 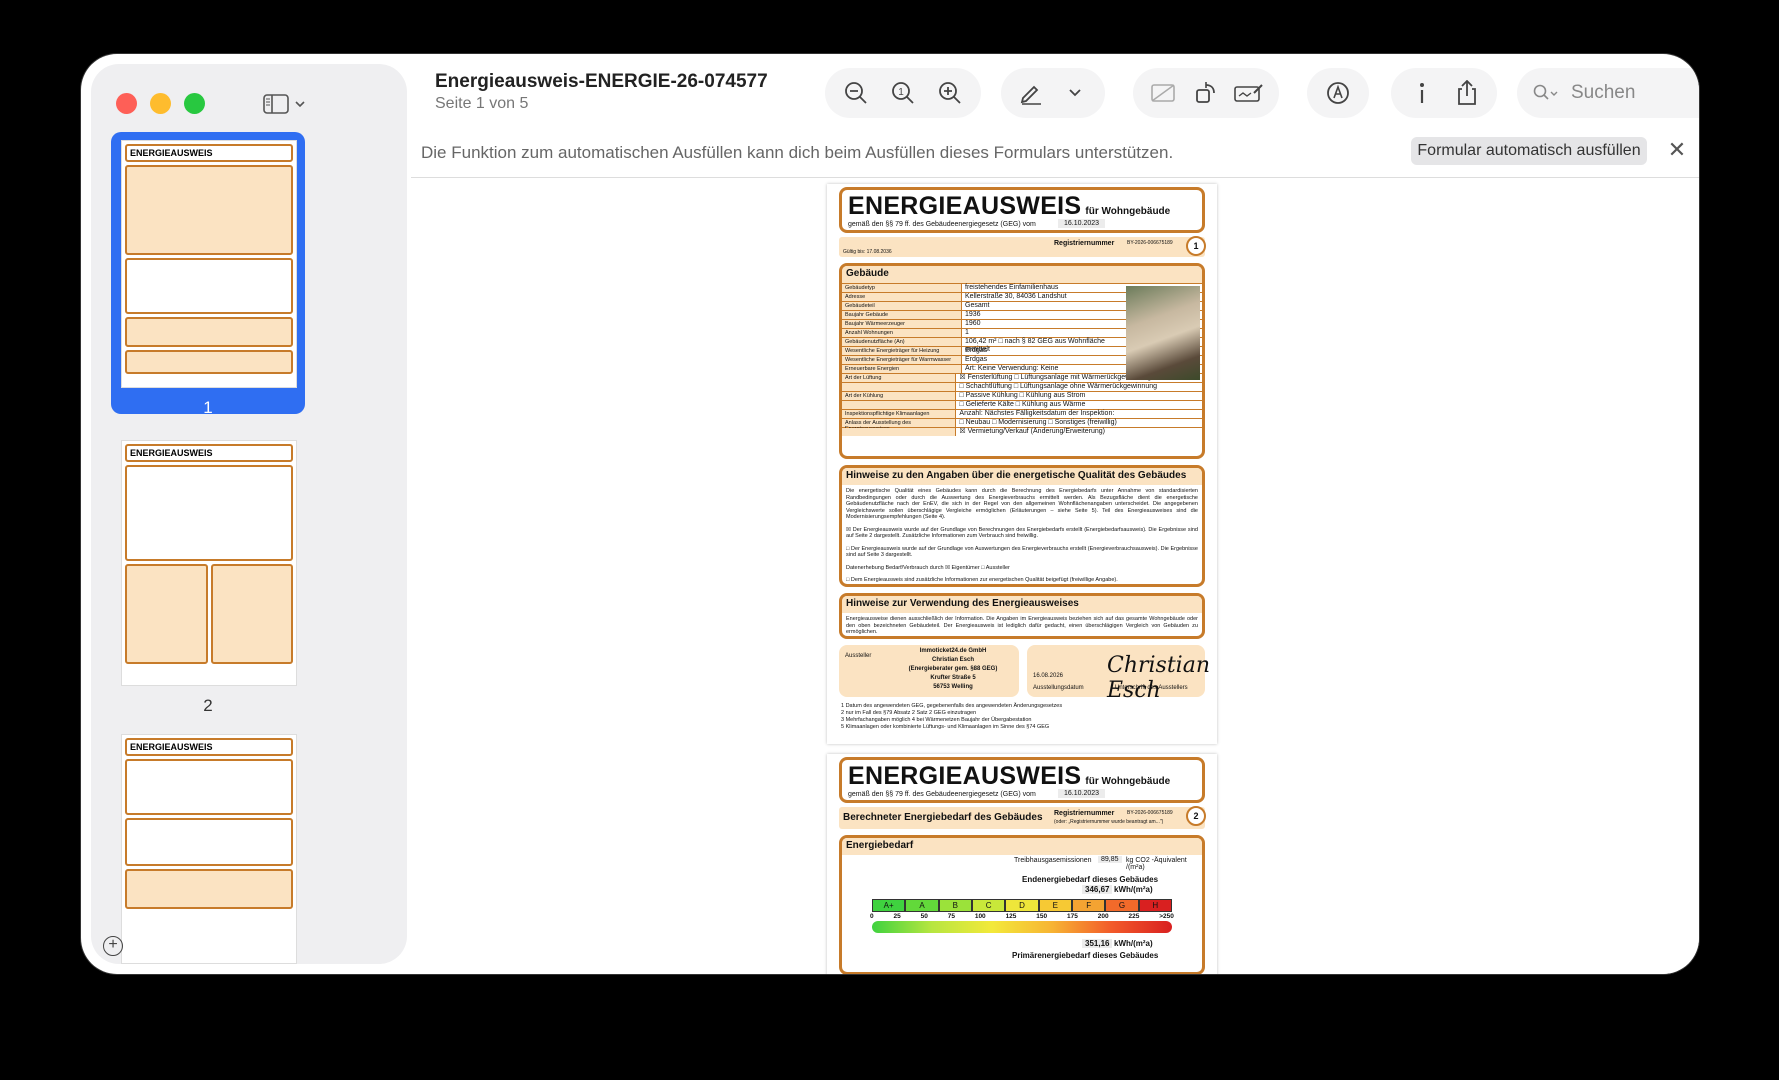 I want to click on page-indicator: Seite 1 von 5, so click(x=482, y=103).